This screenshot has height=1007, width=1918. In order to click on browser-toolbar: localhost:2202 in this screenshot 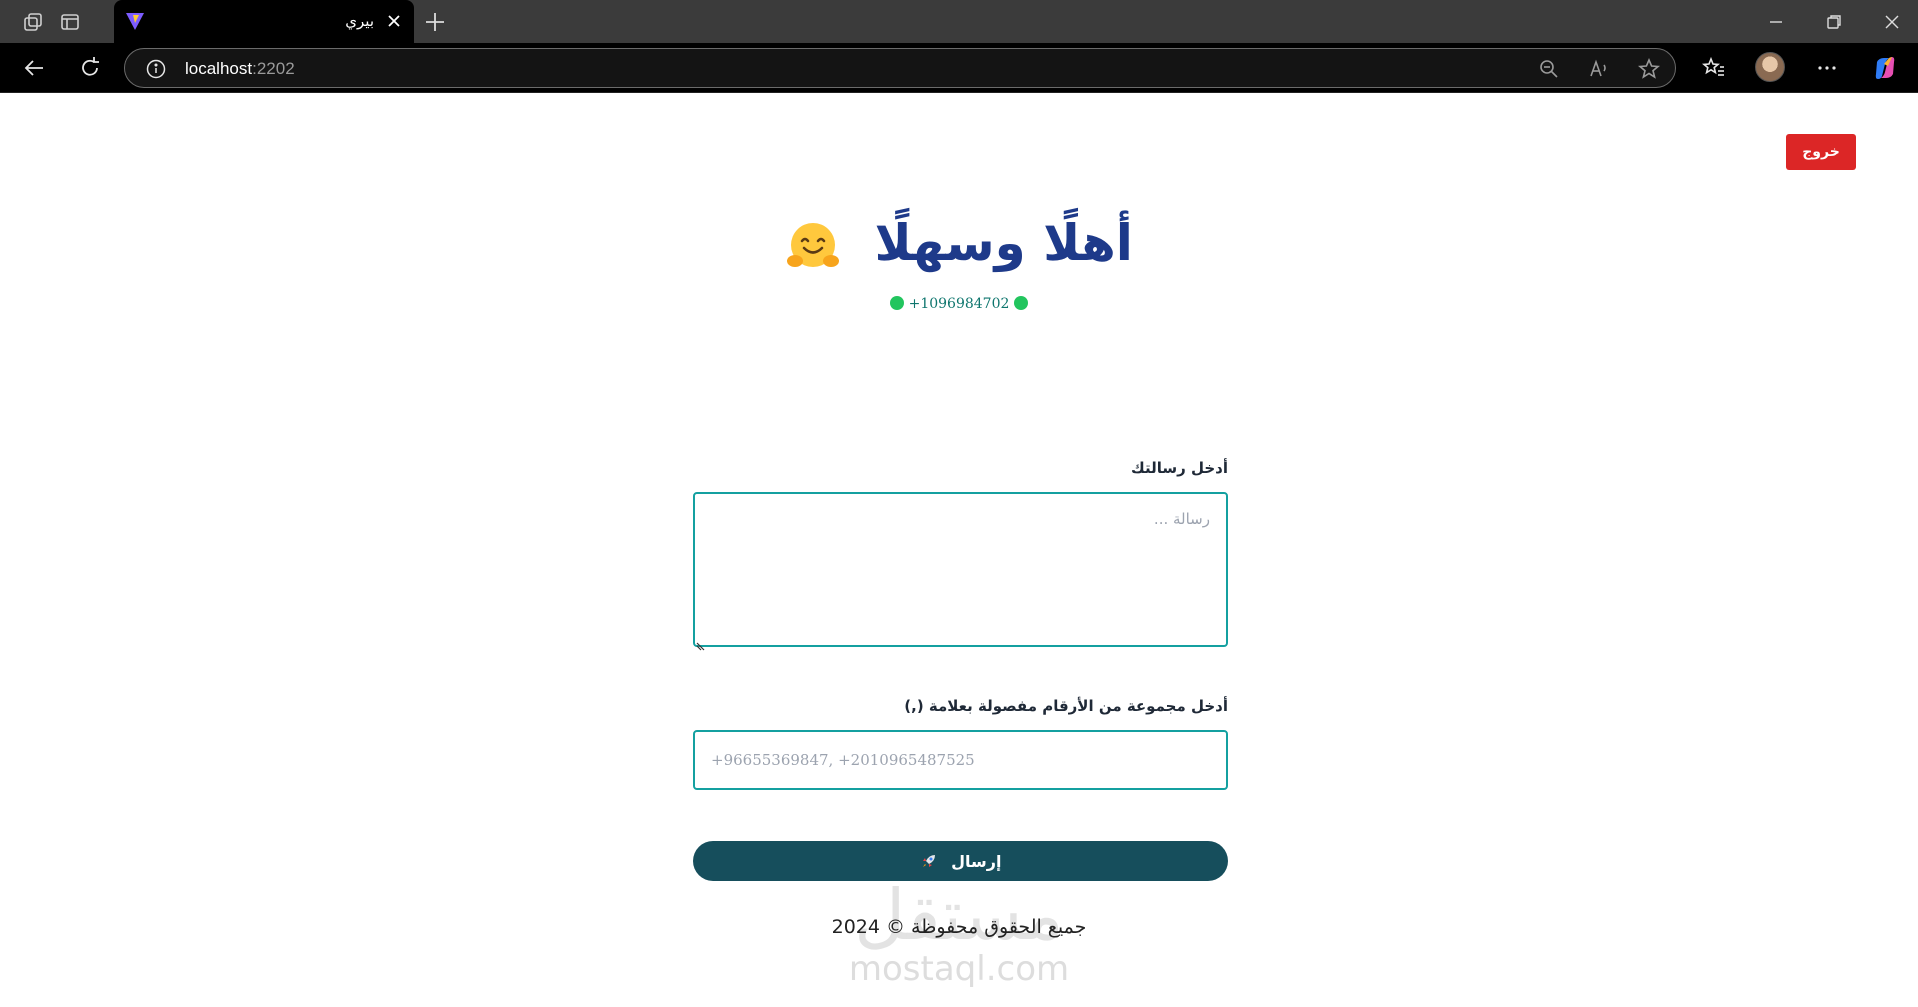, I will do `click(959, 68)`.